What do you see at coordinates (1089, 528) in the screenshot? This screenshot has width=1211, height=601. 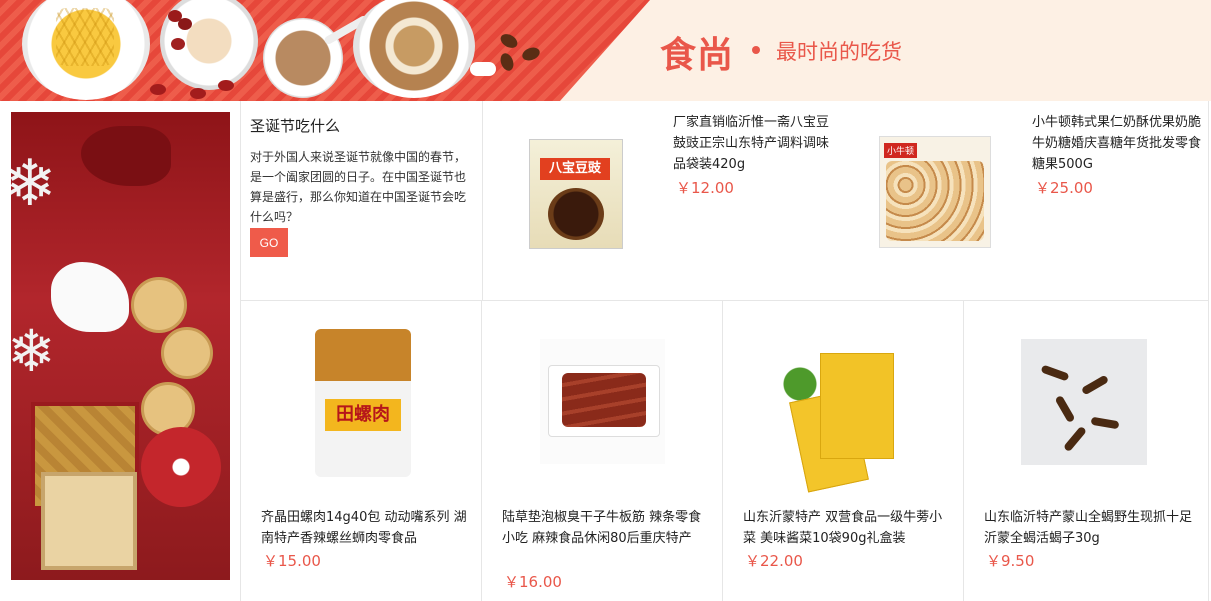 I see `product-name: 山东临沂特产蒙山全蝎野生现抓十足沂蒙全蝎活蝎子30g` at bounding box center [1089, 528].